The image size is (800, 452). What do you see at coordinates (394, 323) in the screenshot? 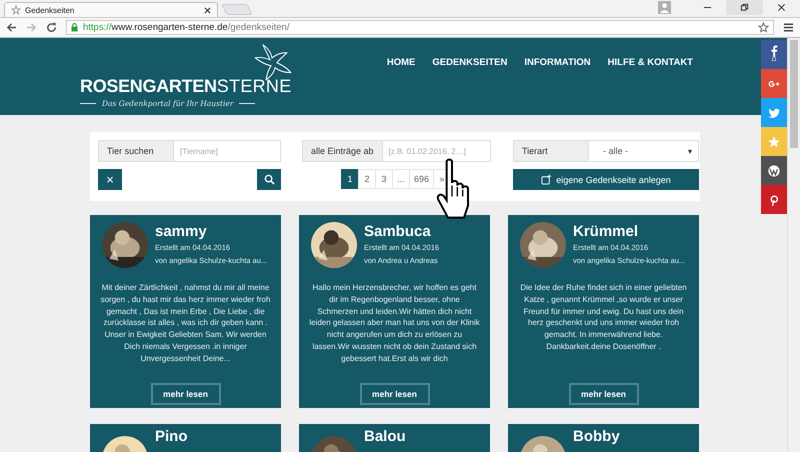
I see `memorial-text: Hallo mein Herzensbrecher, wir hoffen es geht dir im Regenbogenland besser, ohne Schmerzen und leiden.Wir hätten dich nicht leiden gelassen aber man hat uns von der Klinik nicht angerufen um dich zu erlösen zu lassen.Wir wussten nicht ob dein Zustand sich gebessert hat.Erst als wir dich` at bounding box center [394, 323].